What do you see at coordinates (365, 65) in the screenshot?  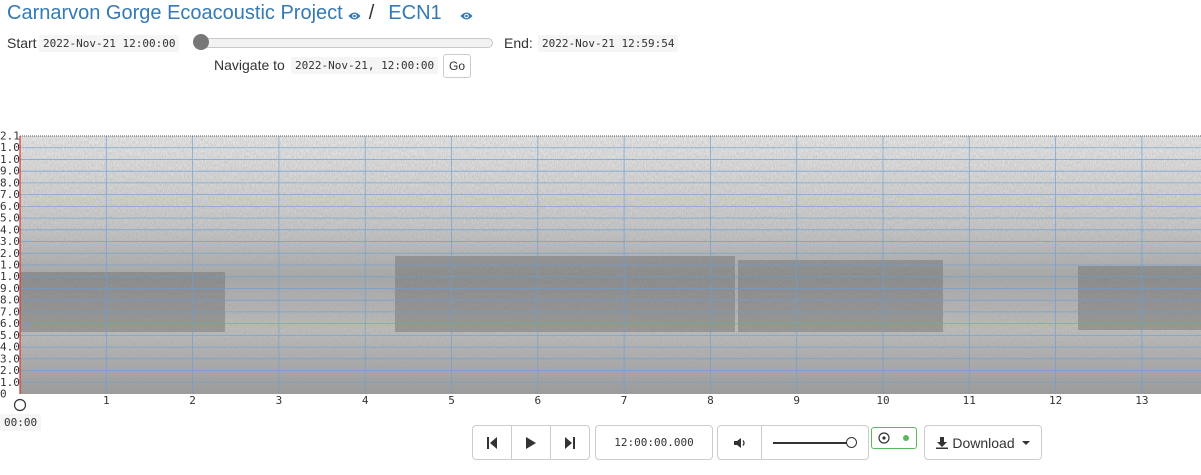 I see `navigate-input: 2022-Nov-21, 12:00:00` at bounding box center [365, 65].